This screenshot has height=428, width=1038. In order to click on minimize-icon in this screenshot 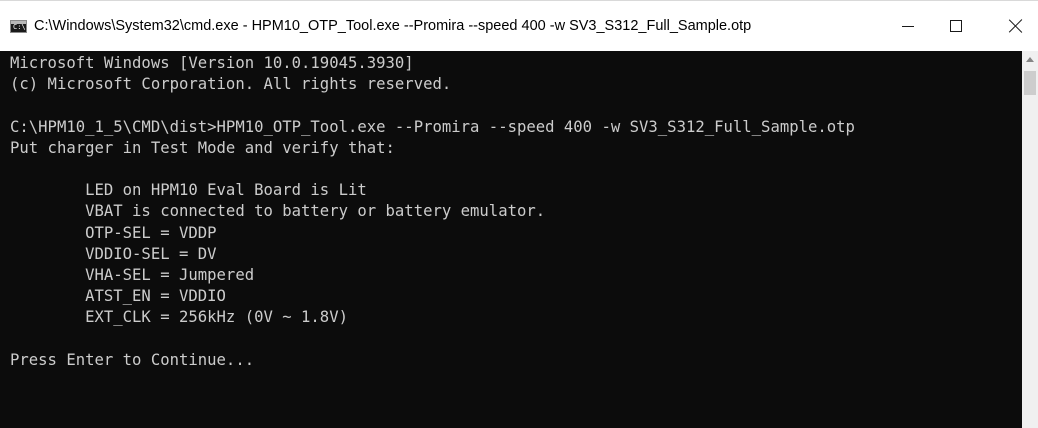, I will do `click(908, 26)`.